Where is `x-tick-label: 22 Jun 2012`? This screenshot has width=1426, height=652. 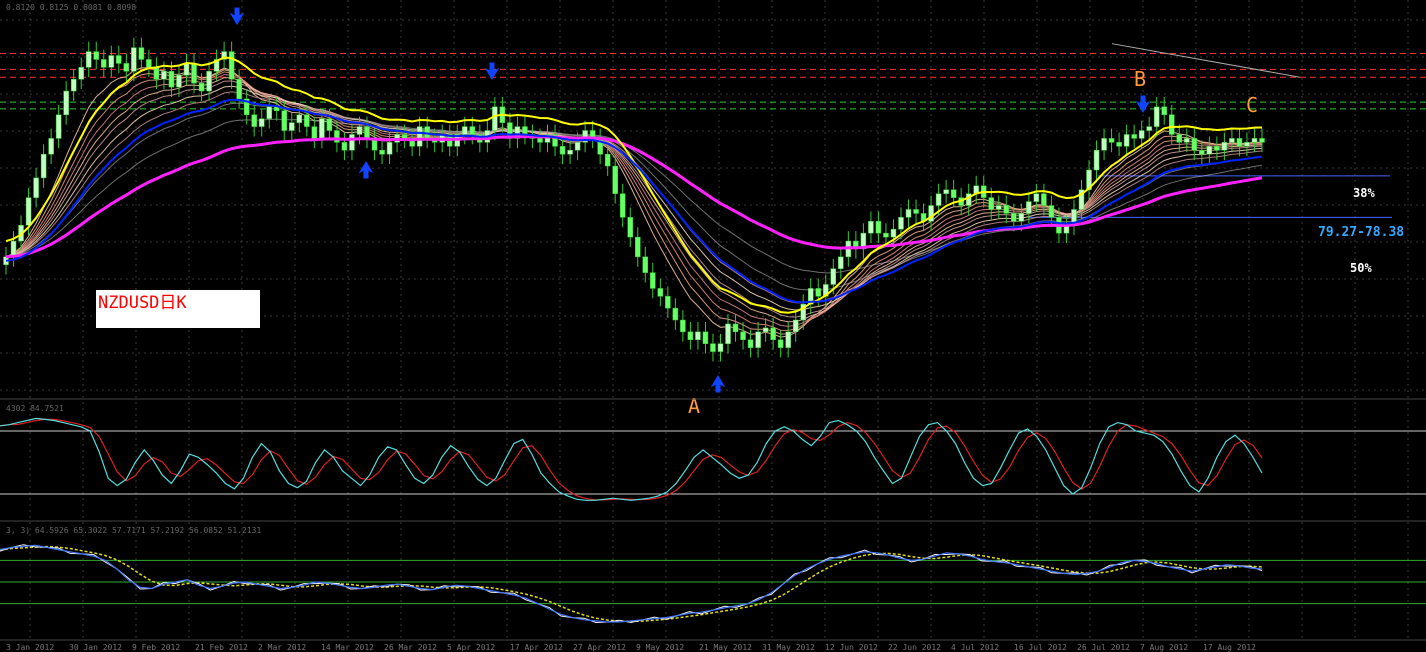
x-tick-label: 22 Jun 2012 is located at coordinates (914, 647).